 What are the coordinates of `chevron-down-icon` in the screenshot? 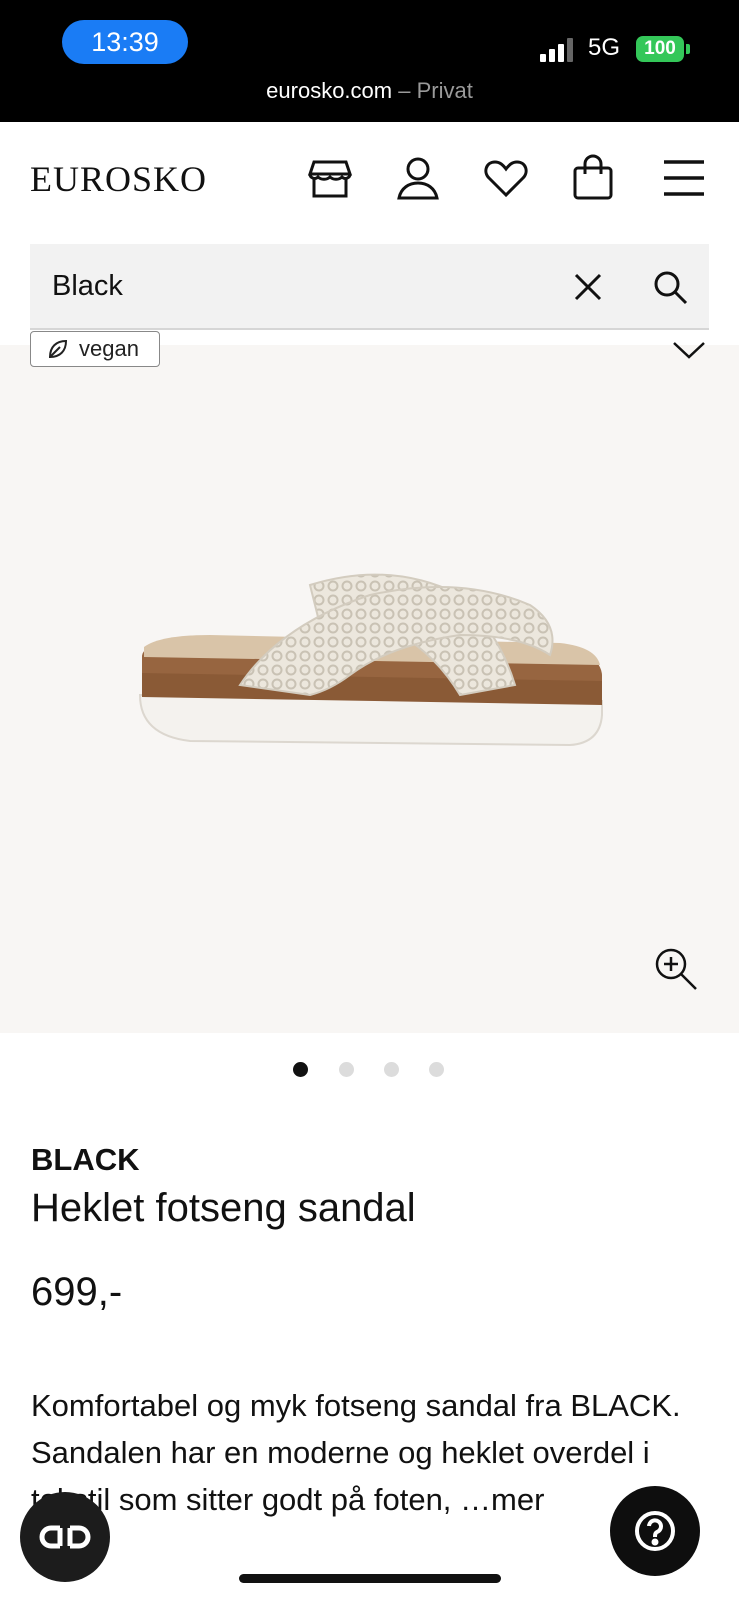 It's located at (689, 350).